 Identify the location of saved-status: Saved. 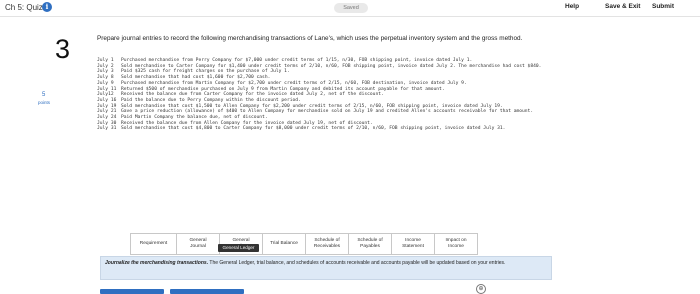
(351, 8).